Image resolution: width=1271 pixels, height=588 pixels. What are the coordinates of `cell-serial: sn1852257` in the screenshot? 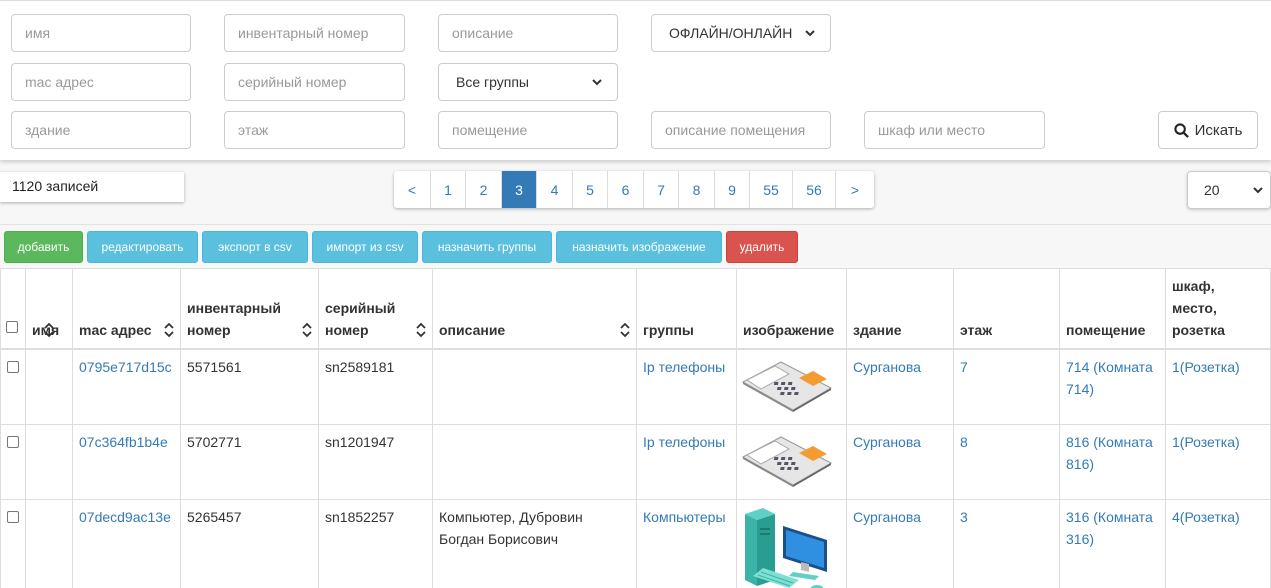 It's located at (375, 543).